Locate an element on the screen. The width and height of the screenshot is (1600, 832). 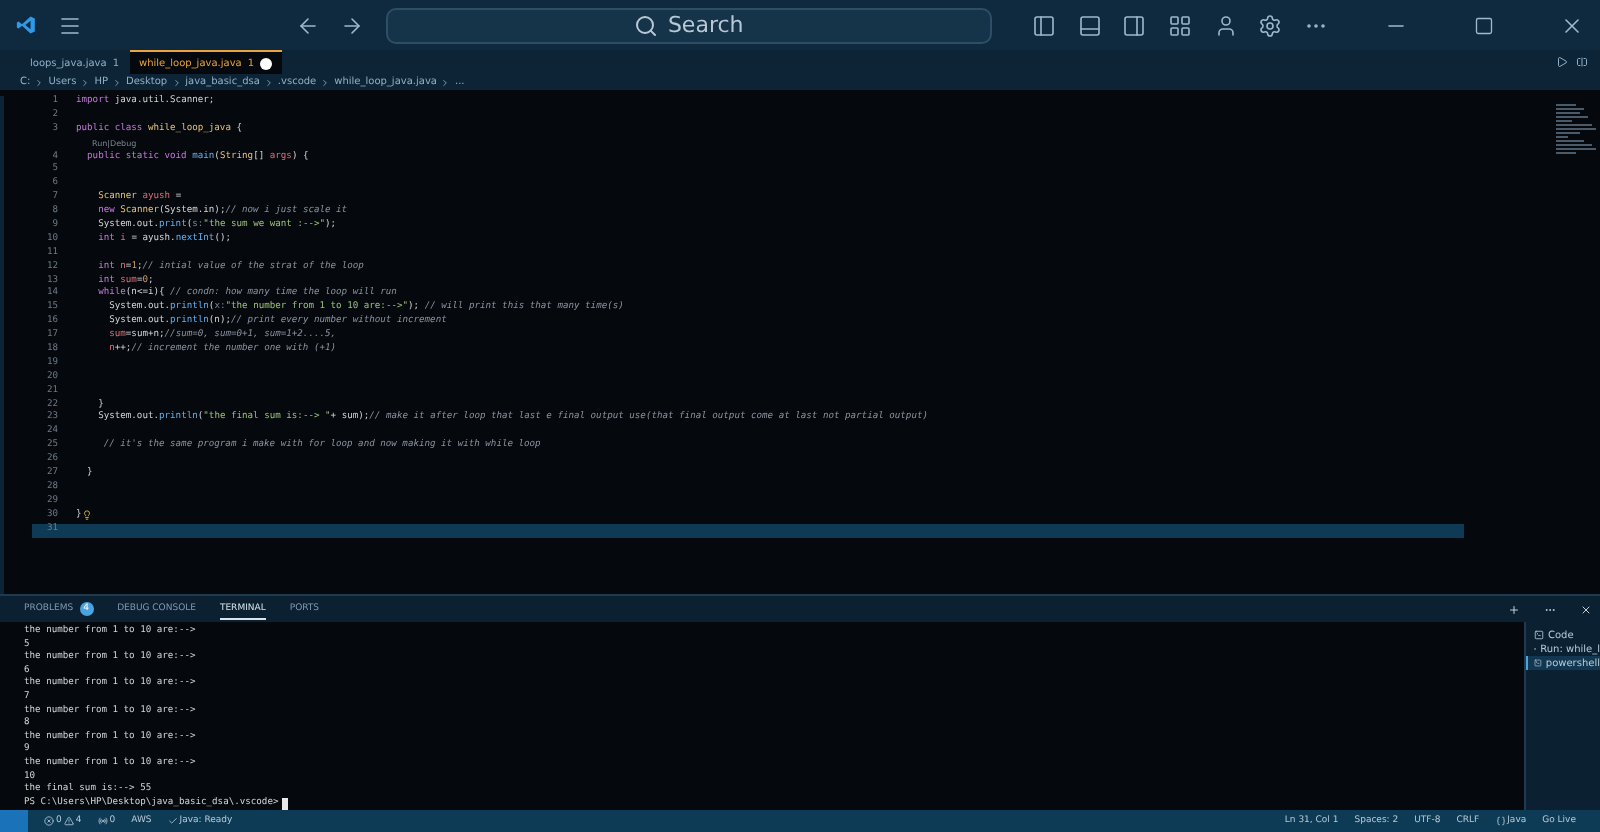
unsaved-dot-icon is located at coordinates (266, 63).